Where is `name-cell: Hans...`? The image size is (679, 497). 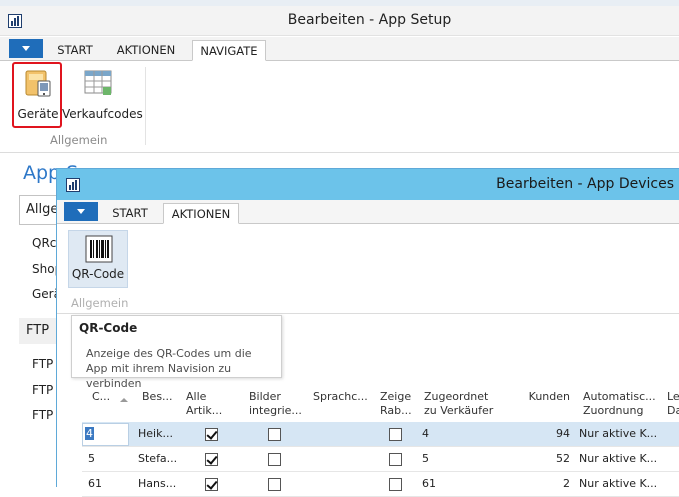 name-cell: Hans... is located at coordinates (157, 483).